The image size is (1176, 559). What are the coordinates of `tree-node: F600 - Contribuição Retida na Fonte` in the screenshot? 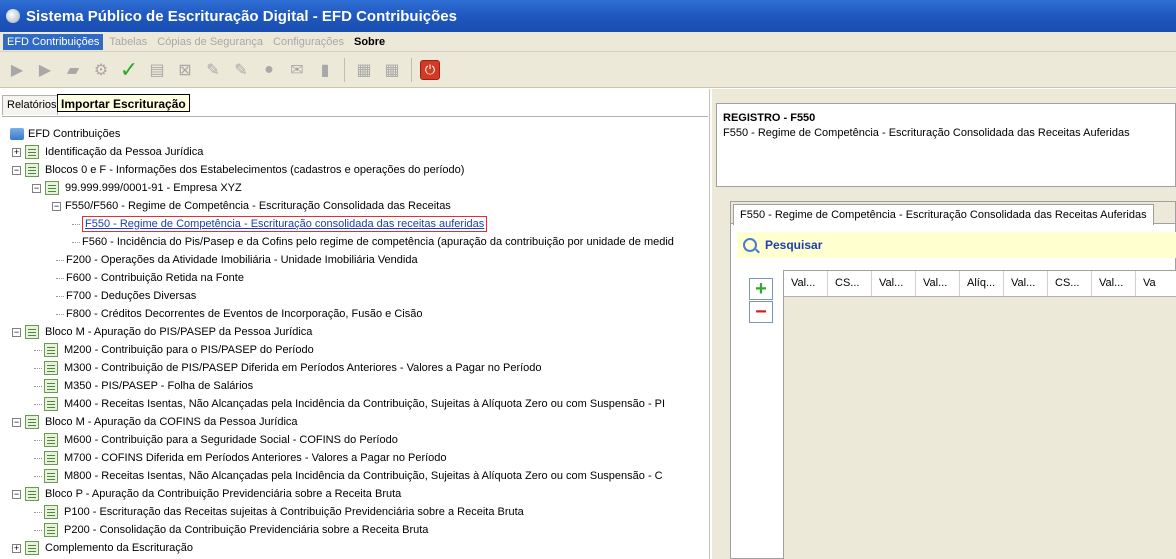 It's located at (150, 278).